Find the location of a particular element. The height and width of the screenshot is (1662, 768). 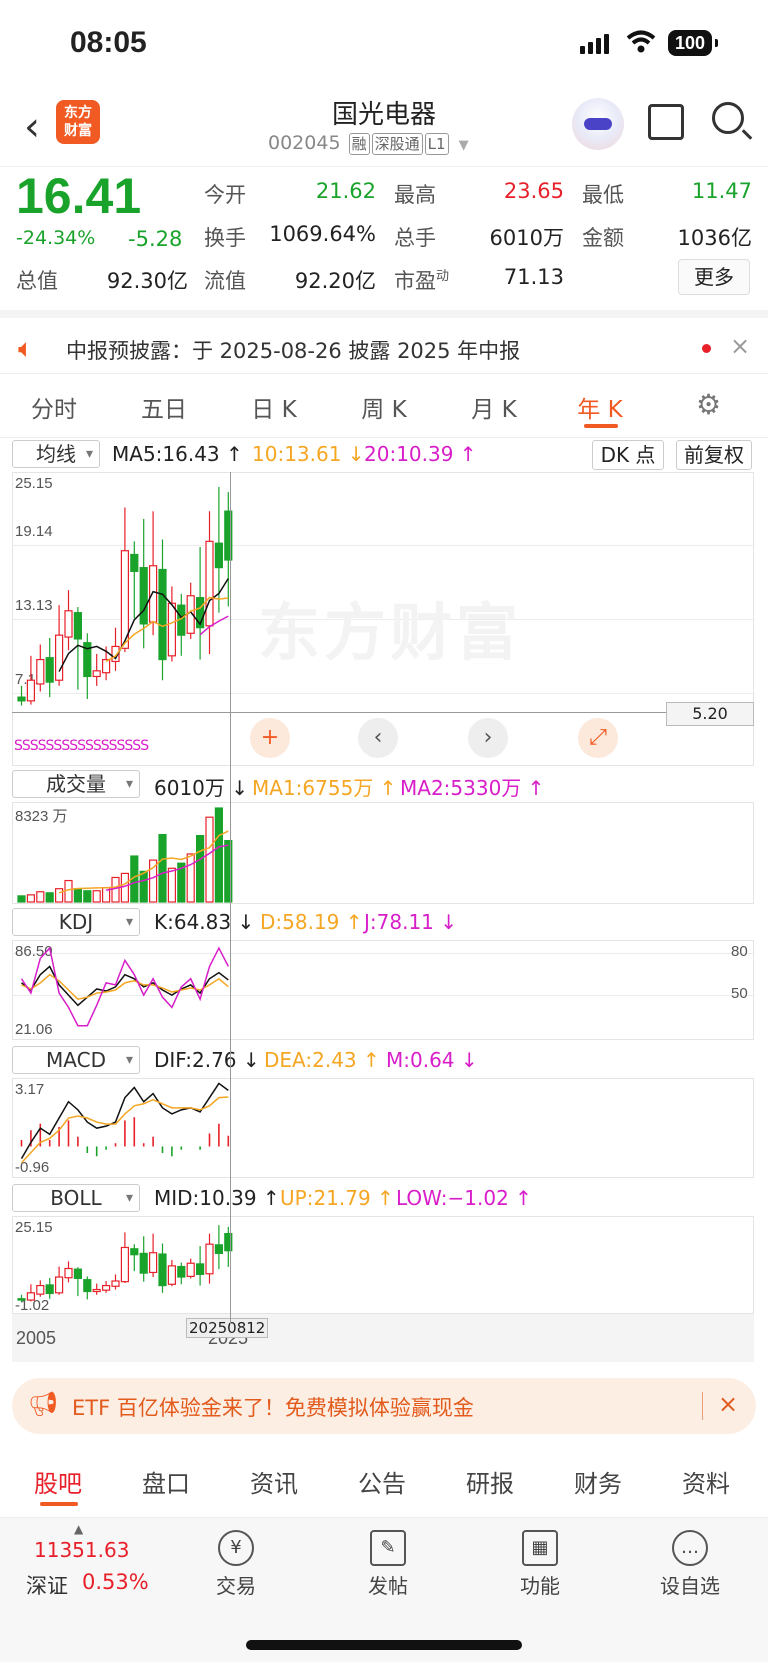

crosshair-vertical is located at coordinates (230, 898).